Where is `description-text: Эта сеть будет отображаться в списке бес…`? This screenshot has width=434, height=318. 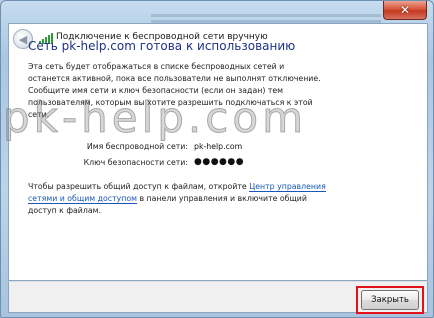 description-text: Эта сеть будет отображаться в списке бес… is located at coordinates (174, 90).